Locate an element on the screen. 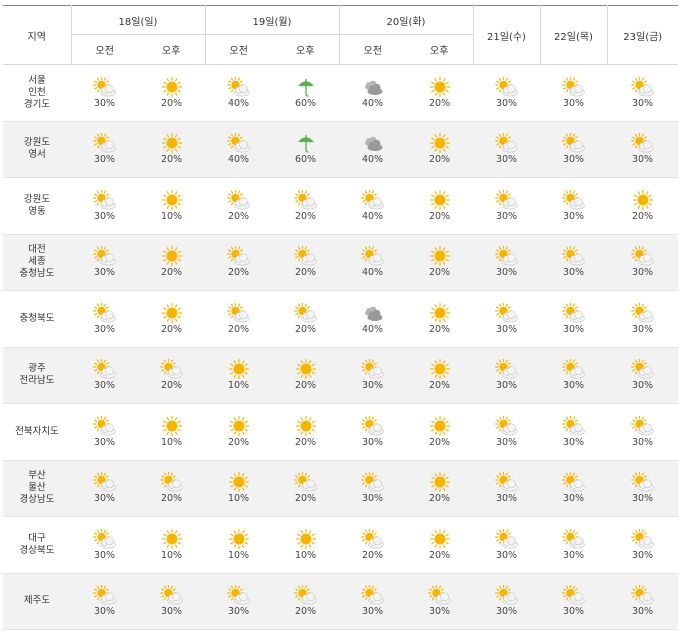 This screenshot has width=680, height=637. region-name: 대전 세종 충청남도 is located at coordinates (37, 262).